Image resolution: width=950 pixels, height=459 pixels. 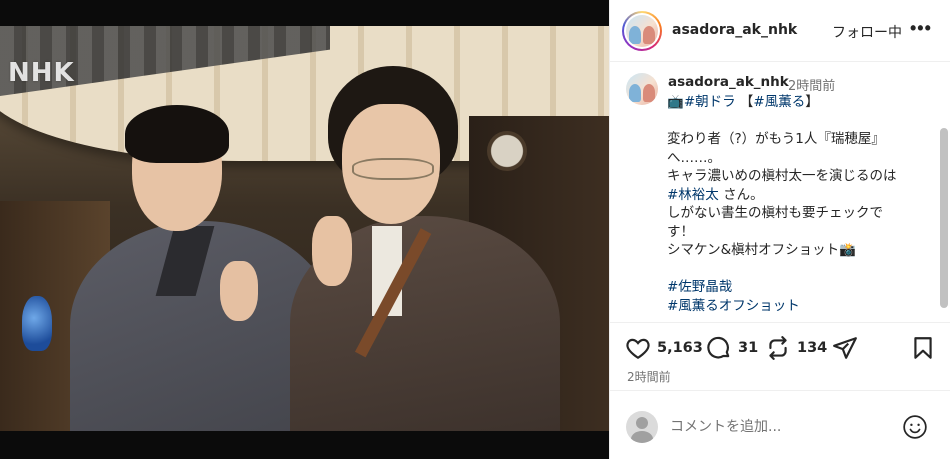 I want to click on hashtag-link: #佐野晶哉, so click(x=699, y=287).